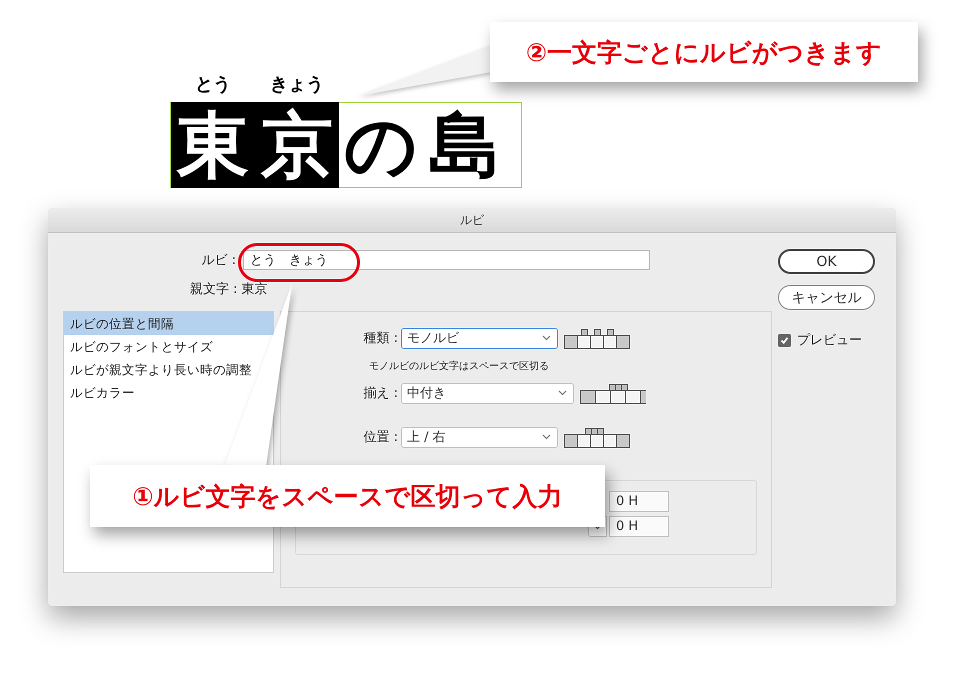 This screenshot has width=960, height=678. Describe the element at coordinates (380, 338) in the screenshot. I see `setting-label: 種類 :` at that location.